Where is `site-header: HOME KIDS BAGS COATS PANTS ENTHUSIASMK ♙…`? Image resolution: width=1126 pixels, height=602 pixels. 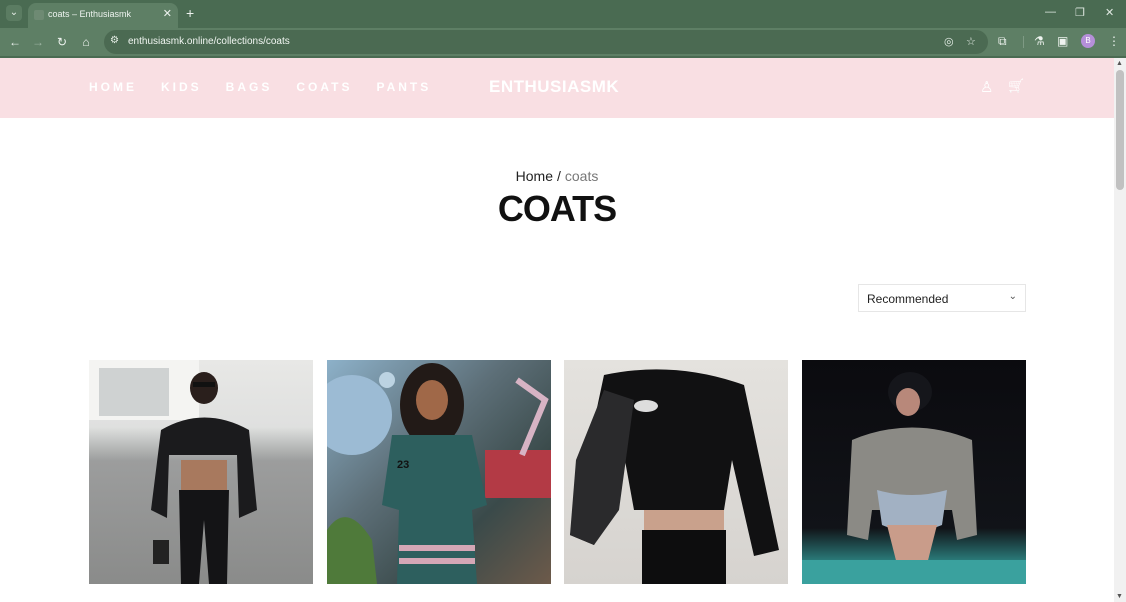 site-header: HOME KIDS BAGS COATS PANTS ENTHUSIASMK ♙… is located at coordinates (557, 88).